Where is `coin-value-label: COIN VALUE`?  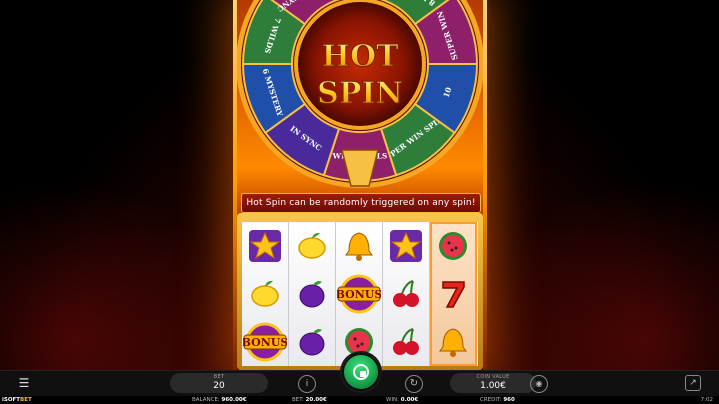
coin-value-label: COIN VALUE is located at coordinates (493, 377).